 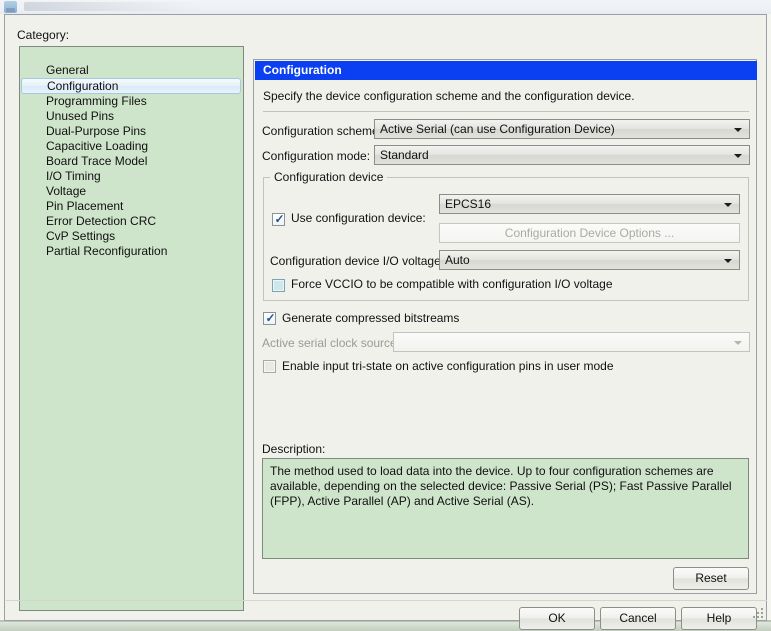 What do you see at coordinates (506, 70) in the screenshot?
I see `panel-title: Configuration` at bounding box center [506, 70].